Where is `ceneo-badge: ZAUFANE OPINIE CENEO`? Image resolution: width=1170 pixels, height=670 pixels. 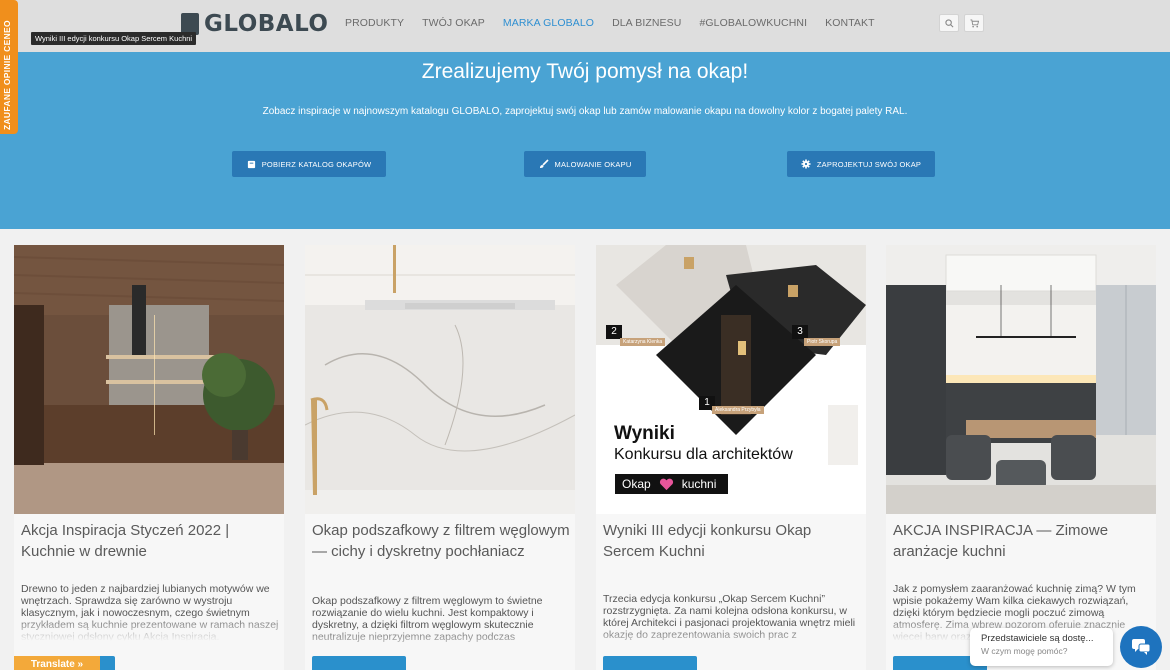
ceneo-badge: ZAUFANE OPINIE CENEO is located at coordinates (9, 67).